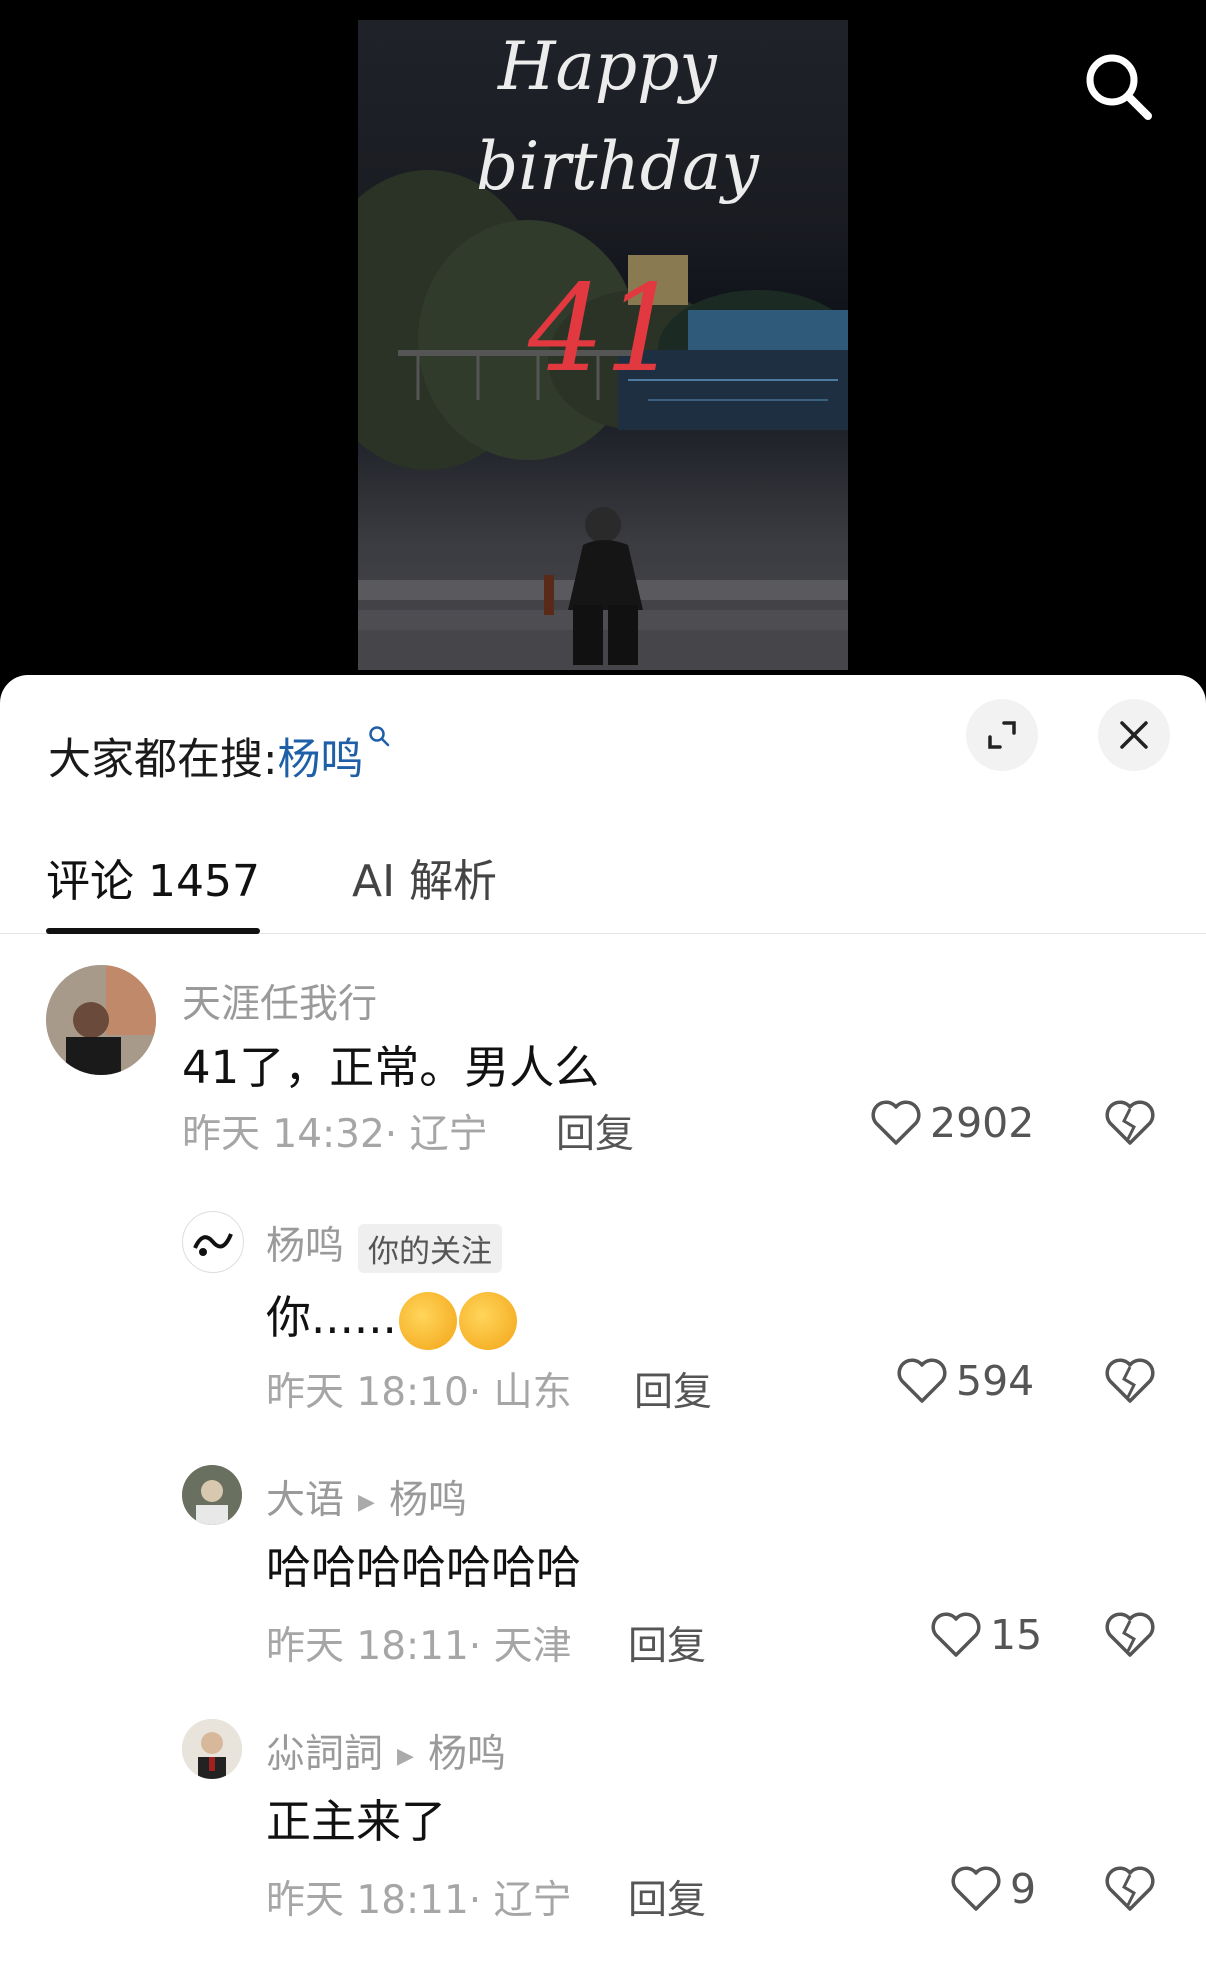 The image size is (1206, 1969). I want to click on video-title-line1: Happy, so click(607, 66).